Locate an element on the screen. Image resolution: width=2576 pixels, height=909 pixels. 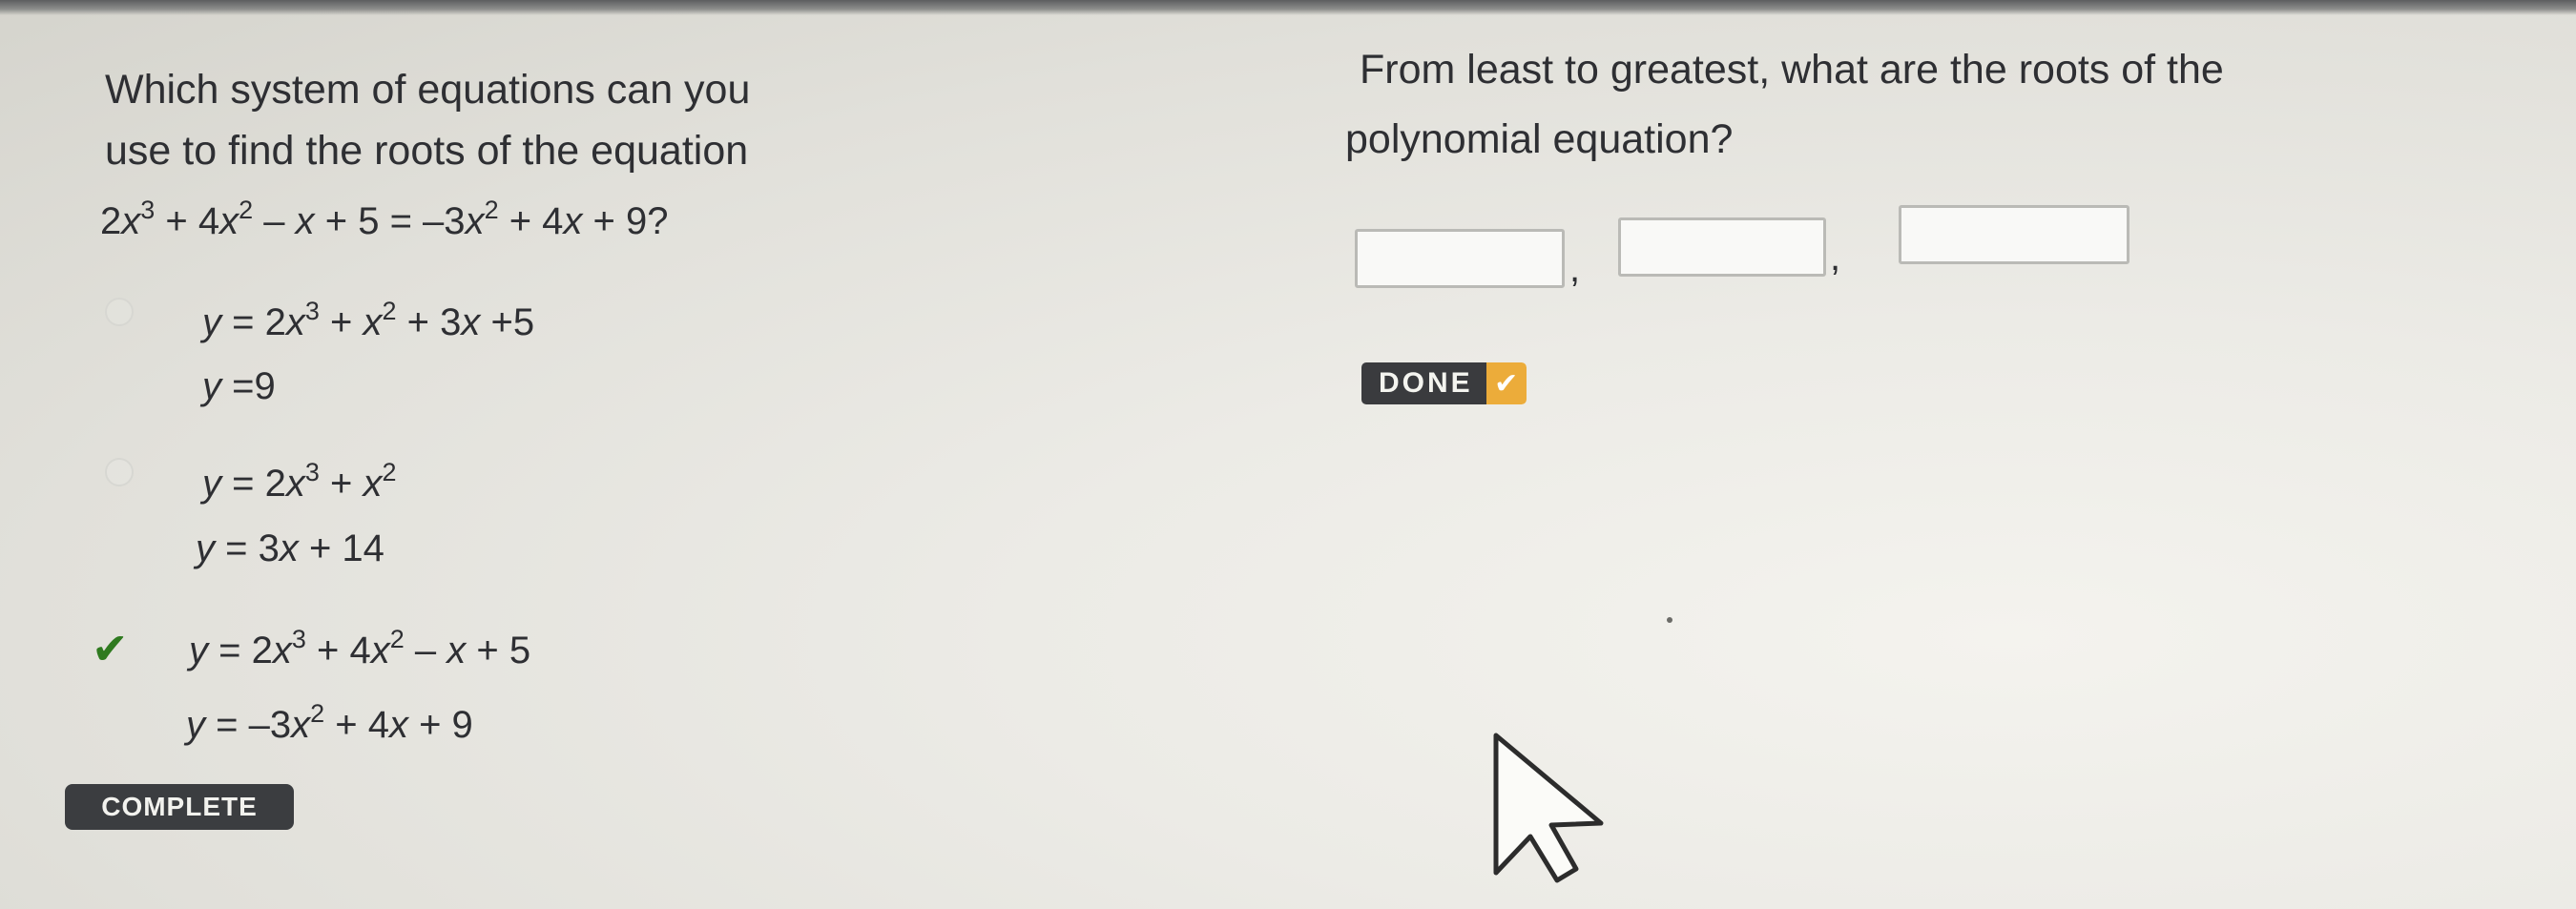
option-b-equation-2: y = 3x + 14 is located at coordinates (290, 548).